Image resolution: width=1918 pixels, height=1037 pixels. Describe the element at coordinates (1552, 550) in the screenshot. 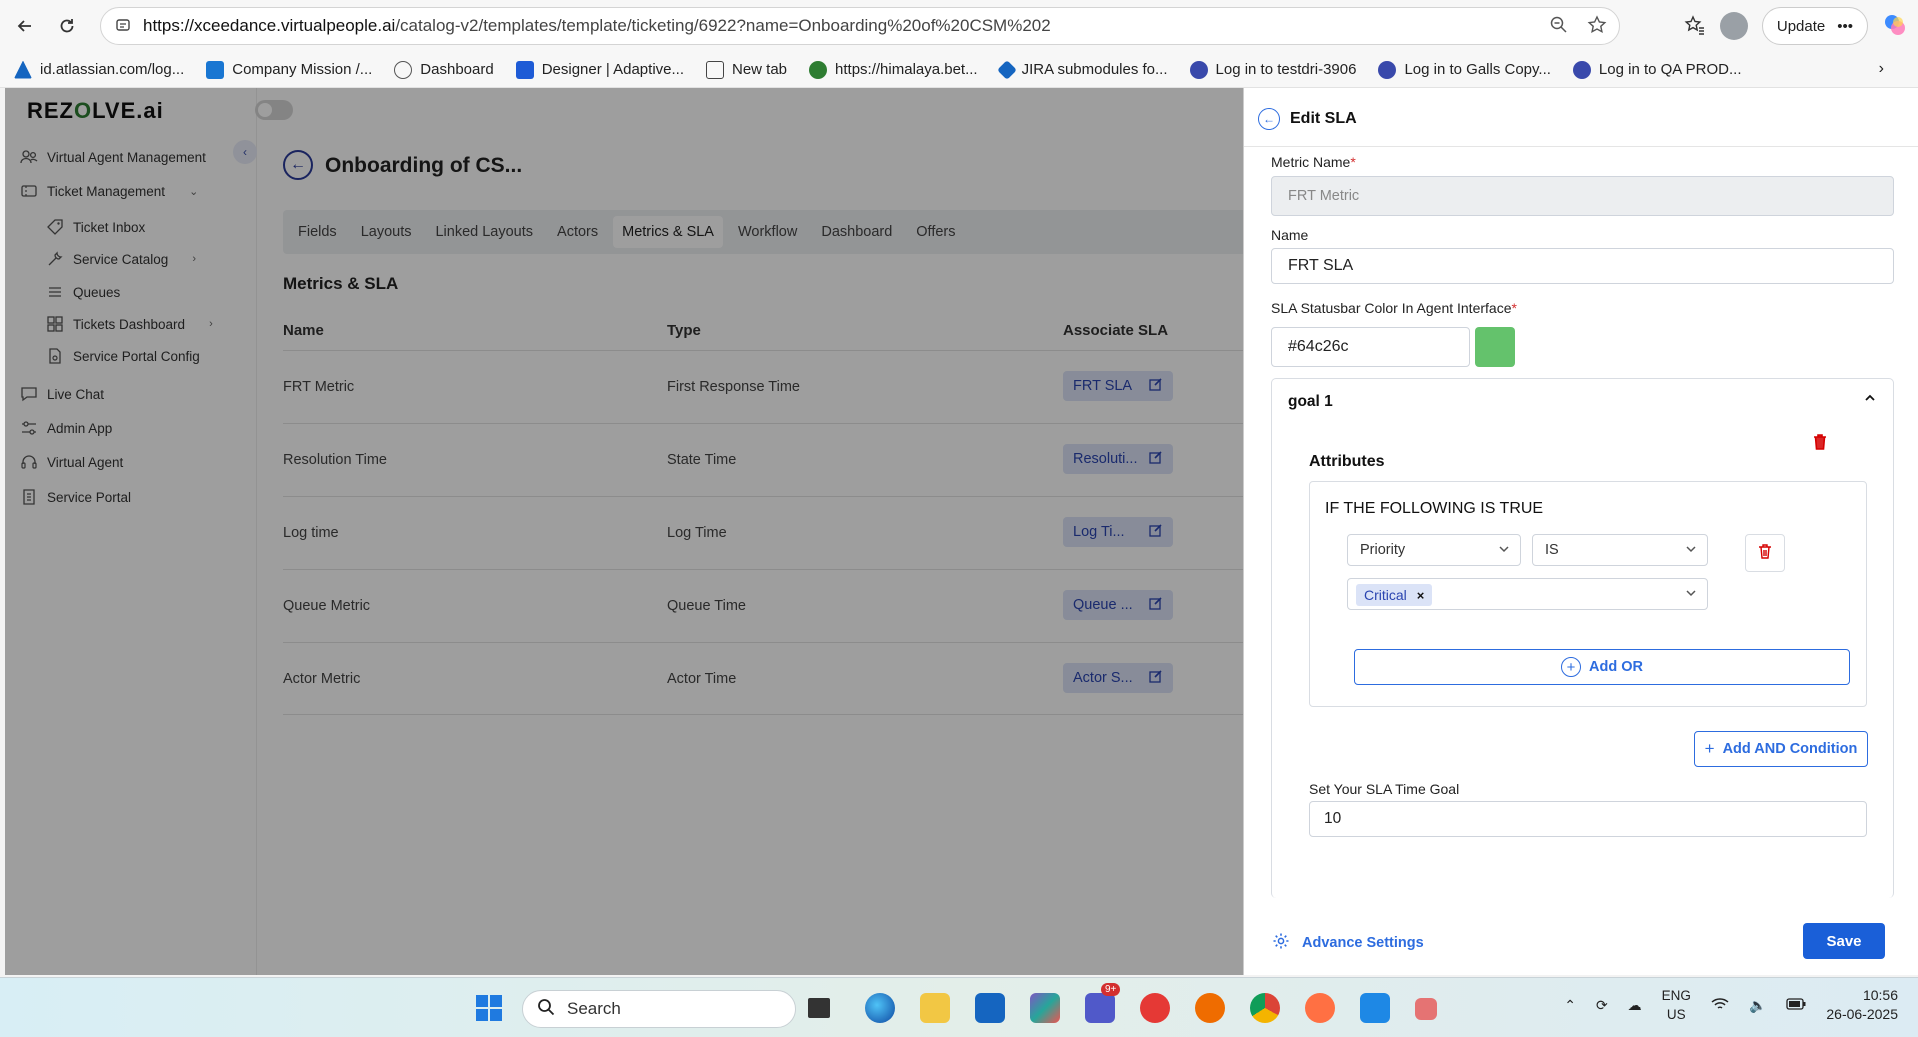

I see `select-value: IS` at that location.